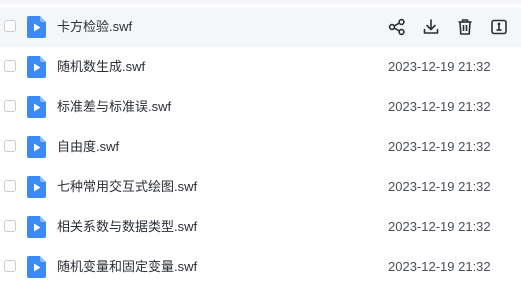  What do you see at coordinates (260, 27) in the screenshot?
I see `file-row: 卡方检验.swf` at bounding box center [260, 27].